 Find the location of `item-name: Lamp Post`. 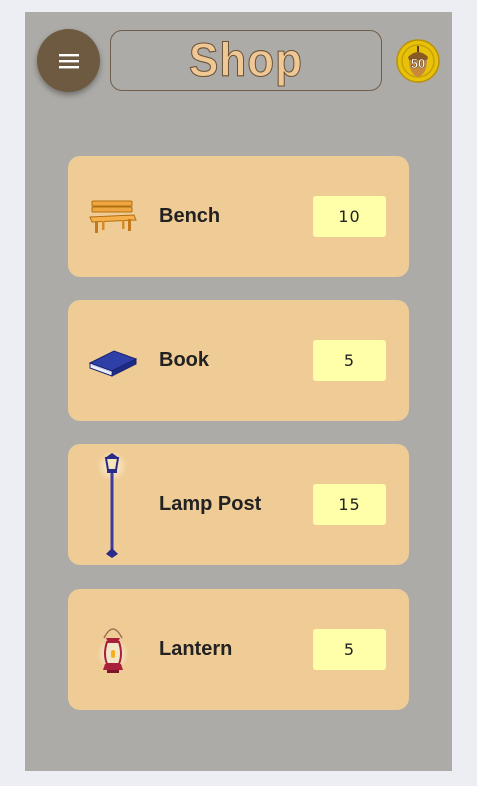

item-name: Lamp Post is located at coordinates (210, 504).